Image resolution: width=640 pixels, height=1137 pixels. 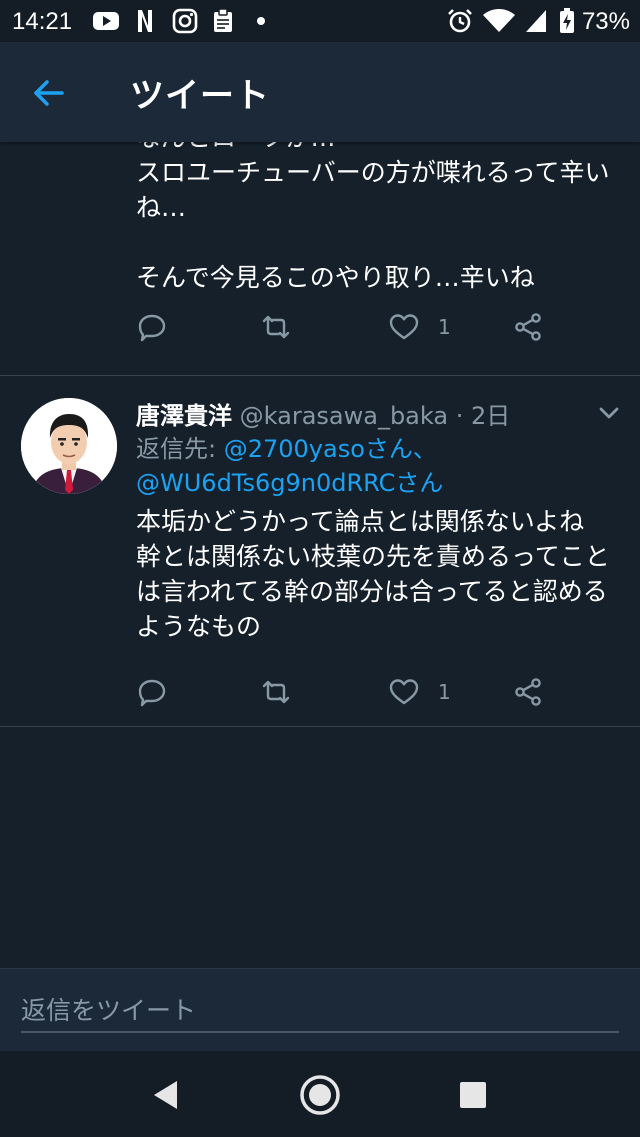 I want to click on reply-to-label: 返信先:, so click(x=180, y=449).